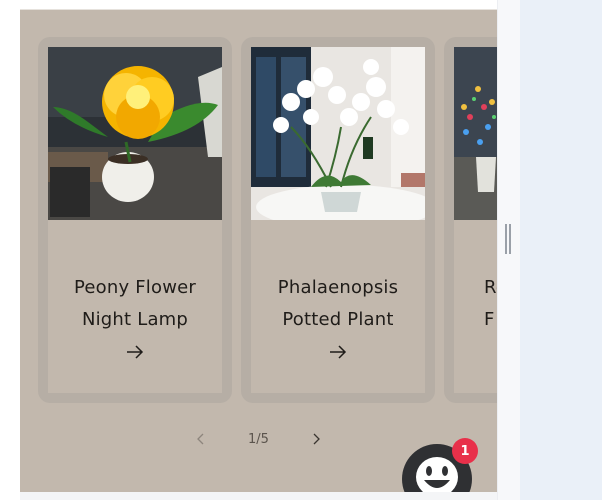 Image resolution: width=602 pixels, height=500 pixels. I want to click on card-image-light-flowers, so click(475, 133).